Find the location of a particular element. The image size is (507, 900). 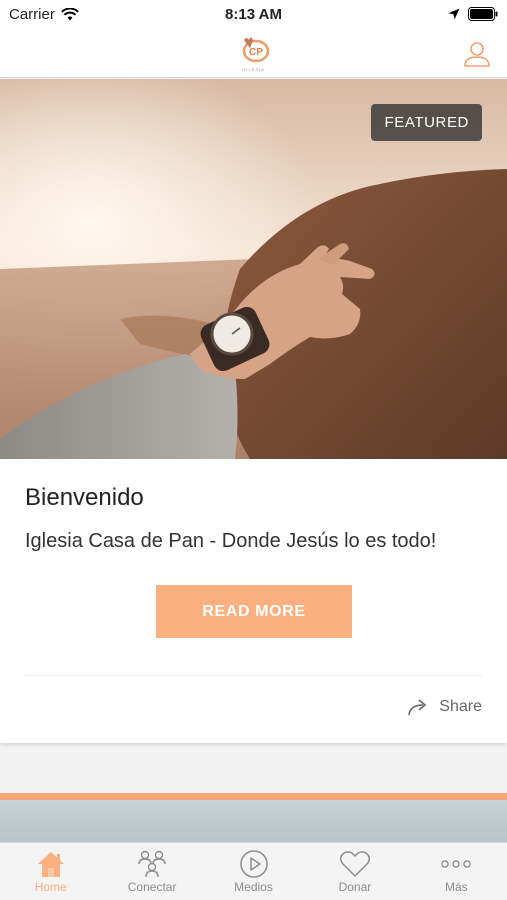

logo-icon: CP is located at coordinates (255, 49).